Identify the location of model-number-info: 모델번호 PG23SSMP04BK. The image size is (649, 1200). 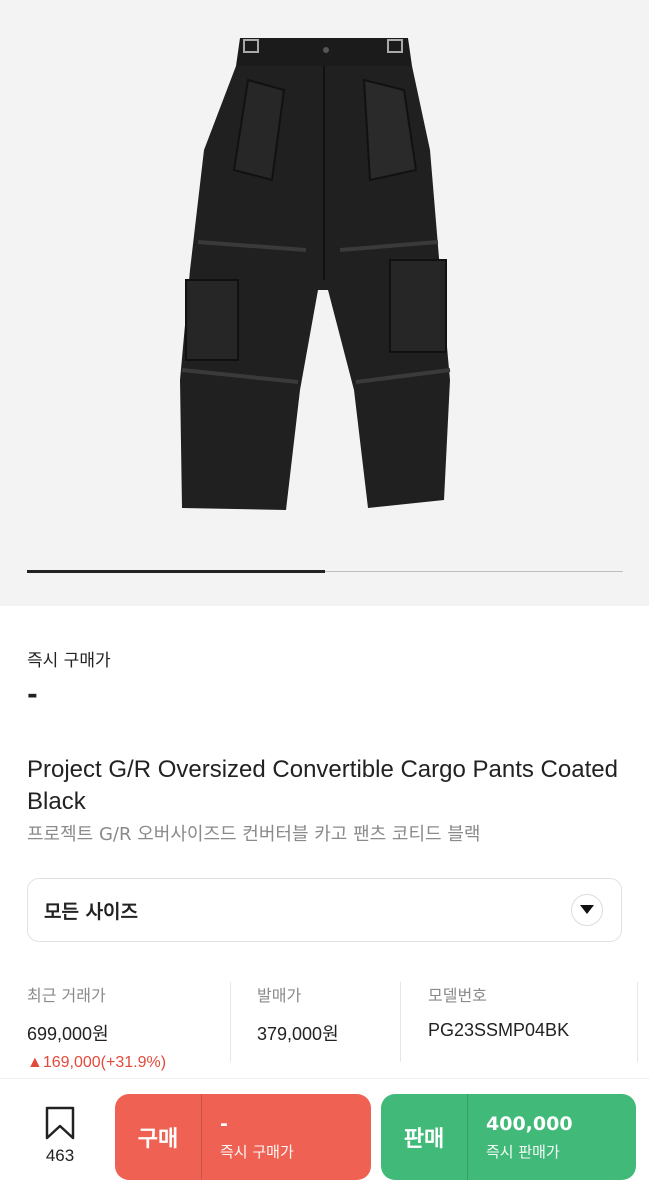
(498, 1011).